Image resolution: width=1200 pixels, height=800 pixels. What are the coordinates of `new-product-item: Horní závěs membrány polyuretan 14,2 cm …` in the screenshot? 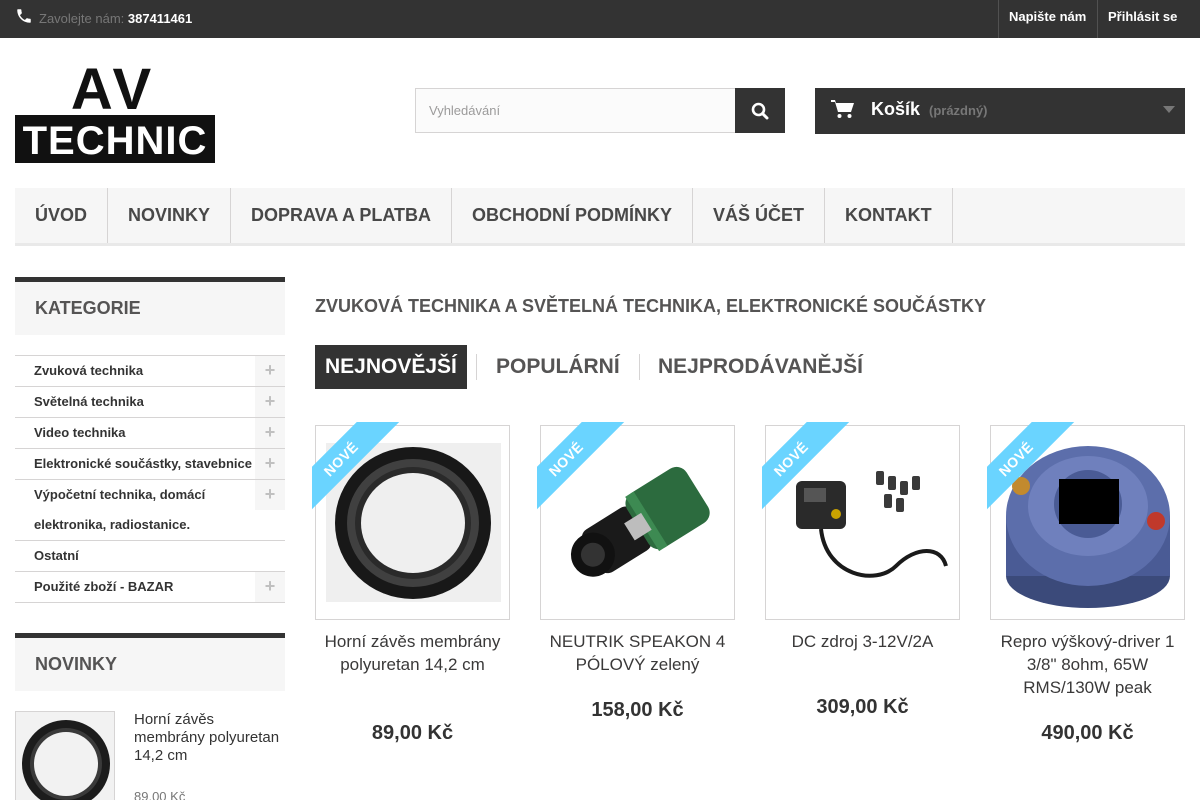 It's located at (150, 755).